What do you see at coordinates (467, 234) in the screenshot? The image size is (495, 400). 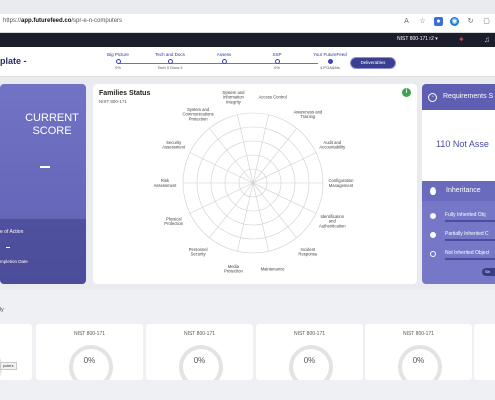 I see `inheritance-row-label: Partially Inherited C` at bounding box center [467, 234].